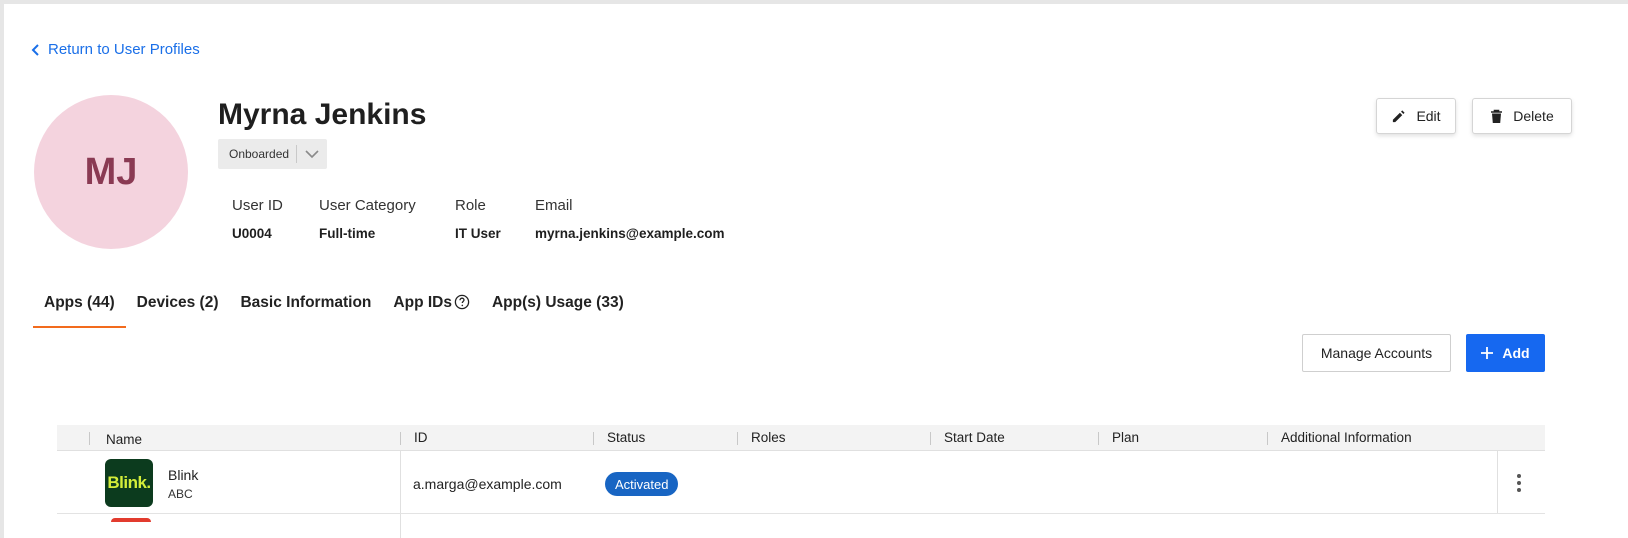  I want to click on edit-button: Edit, so click(1416, 116).